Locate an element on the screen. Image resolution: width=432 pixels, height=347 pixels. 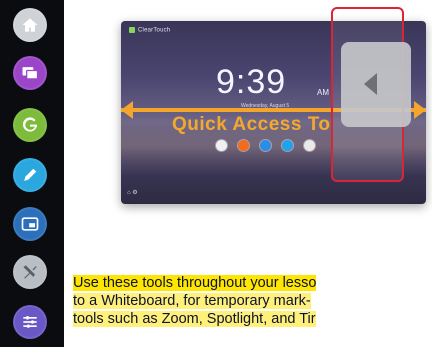
settings-sliders-icon is located at coordinates (30, 322).